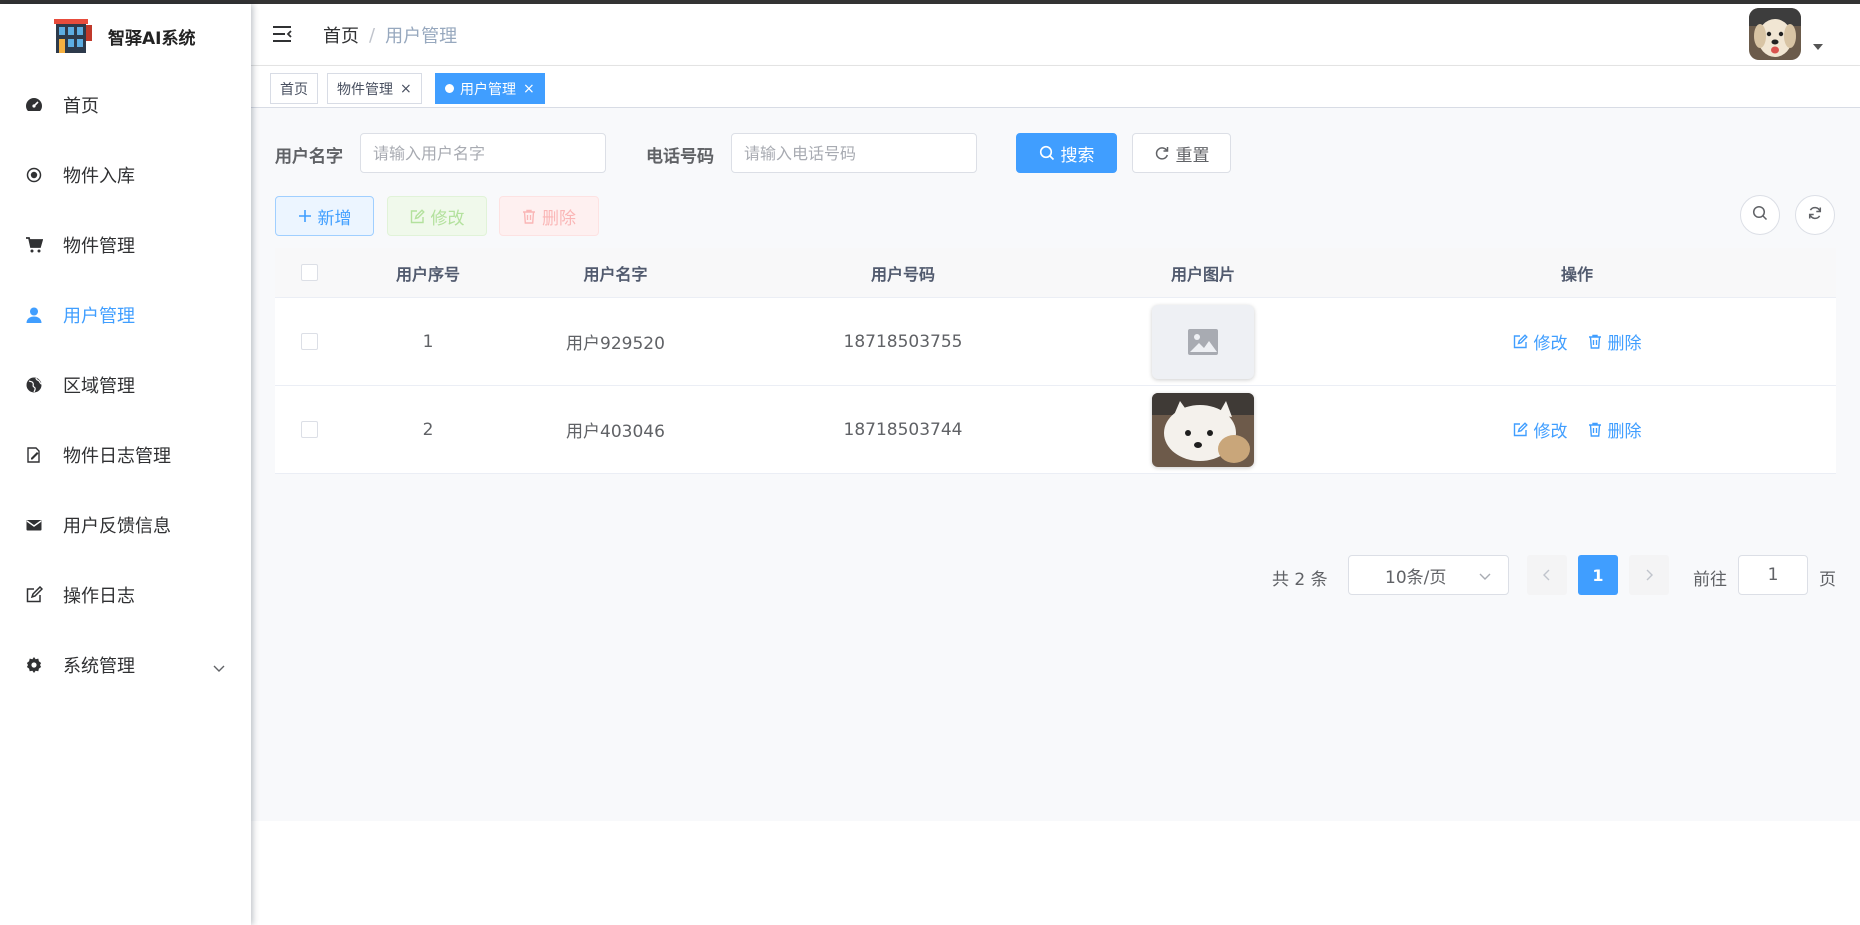 The width and height of the screenshot is (1860, 925). Describe the element at coordinates (1202, 274) in the screenshot. I see `column-header: 用户图片` at that location.